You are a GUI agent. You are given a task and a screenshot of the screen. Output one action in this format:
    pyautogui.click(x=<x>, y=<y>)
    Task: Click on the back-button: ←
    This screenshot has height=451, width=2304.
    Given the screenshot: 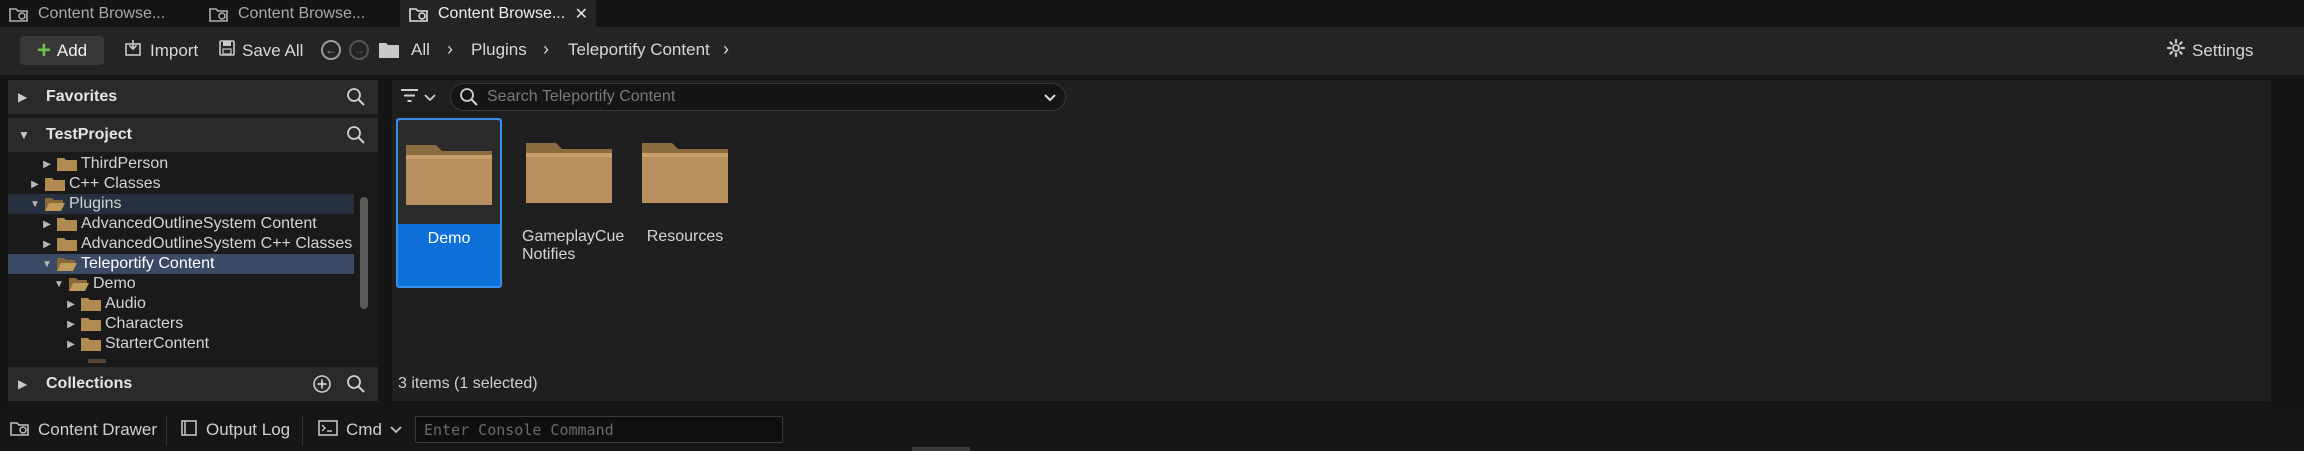 What is the action you would take?
    pyautogui.click(x=331, y=50)
    